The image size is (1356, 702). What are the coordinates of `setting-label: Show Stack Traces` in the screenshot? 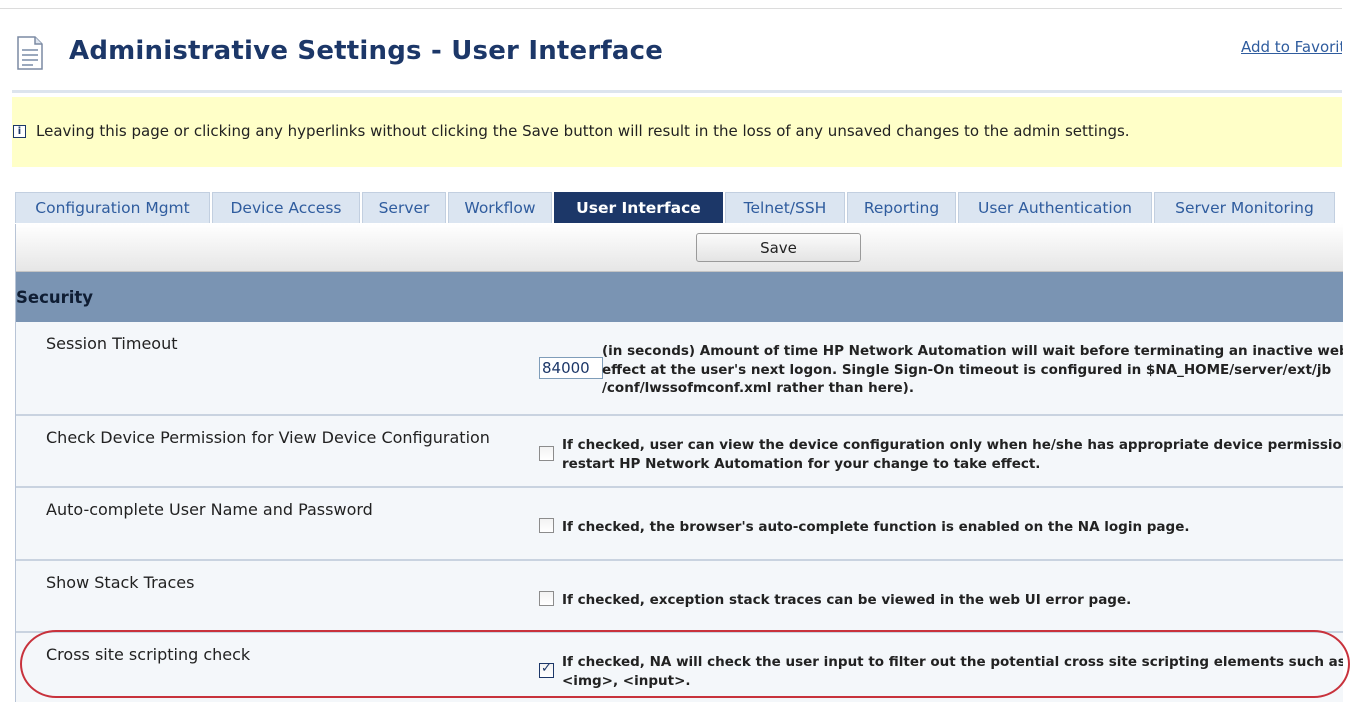 It's located at (120, 582).